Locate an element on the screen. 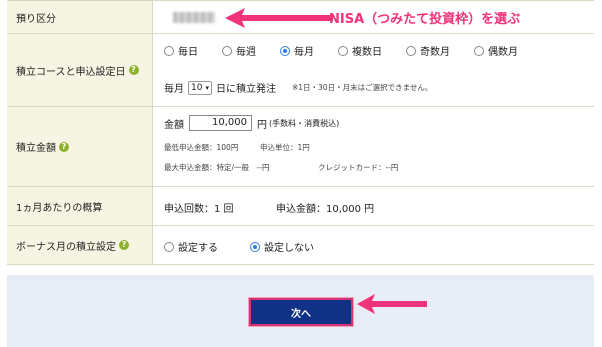 The image size is (602, 347). bonus-radio-group: 設定する 設定しない is located at coordinates (251, 246).